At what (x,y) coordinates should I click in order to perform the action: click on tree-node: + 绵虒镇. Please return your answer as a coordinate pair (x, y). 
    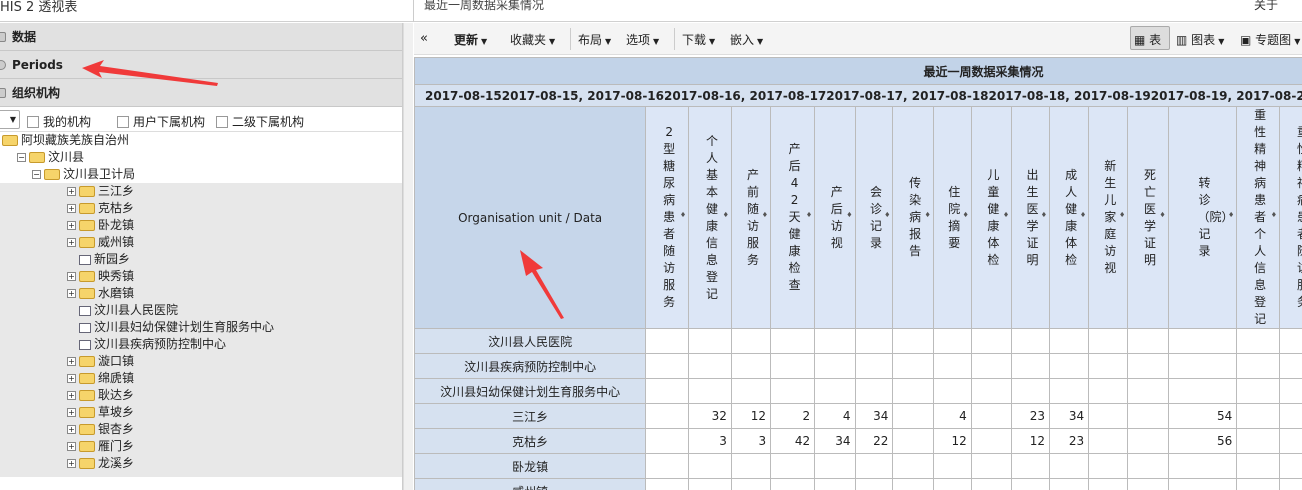
    Looking at the image, I should click on (100, 378).